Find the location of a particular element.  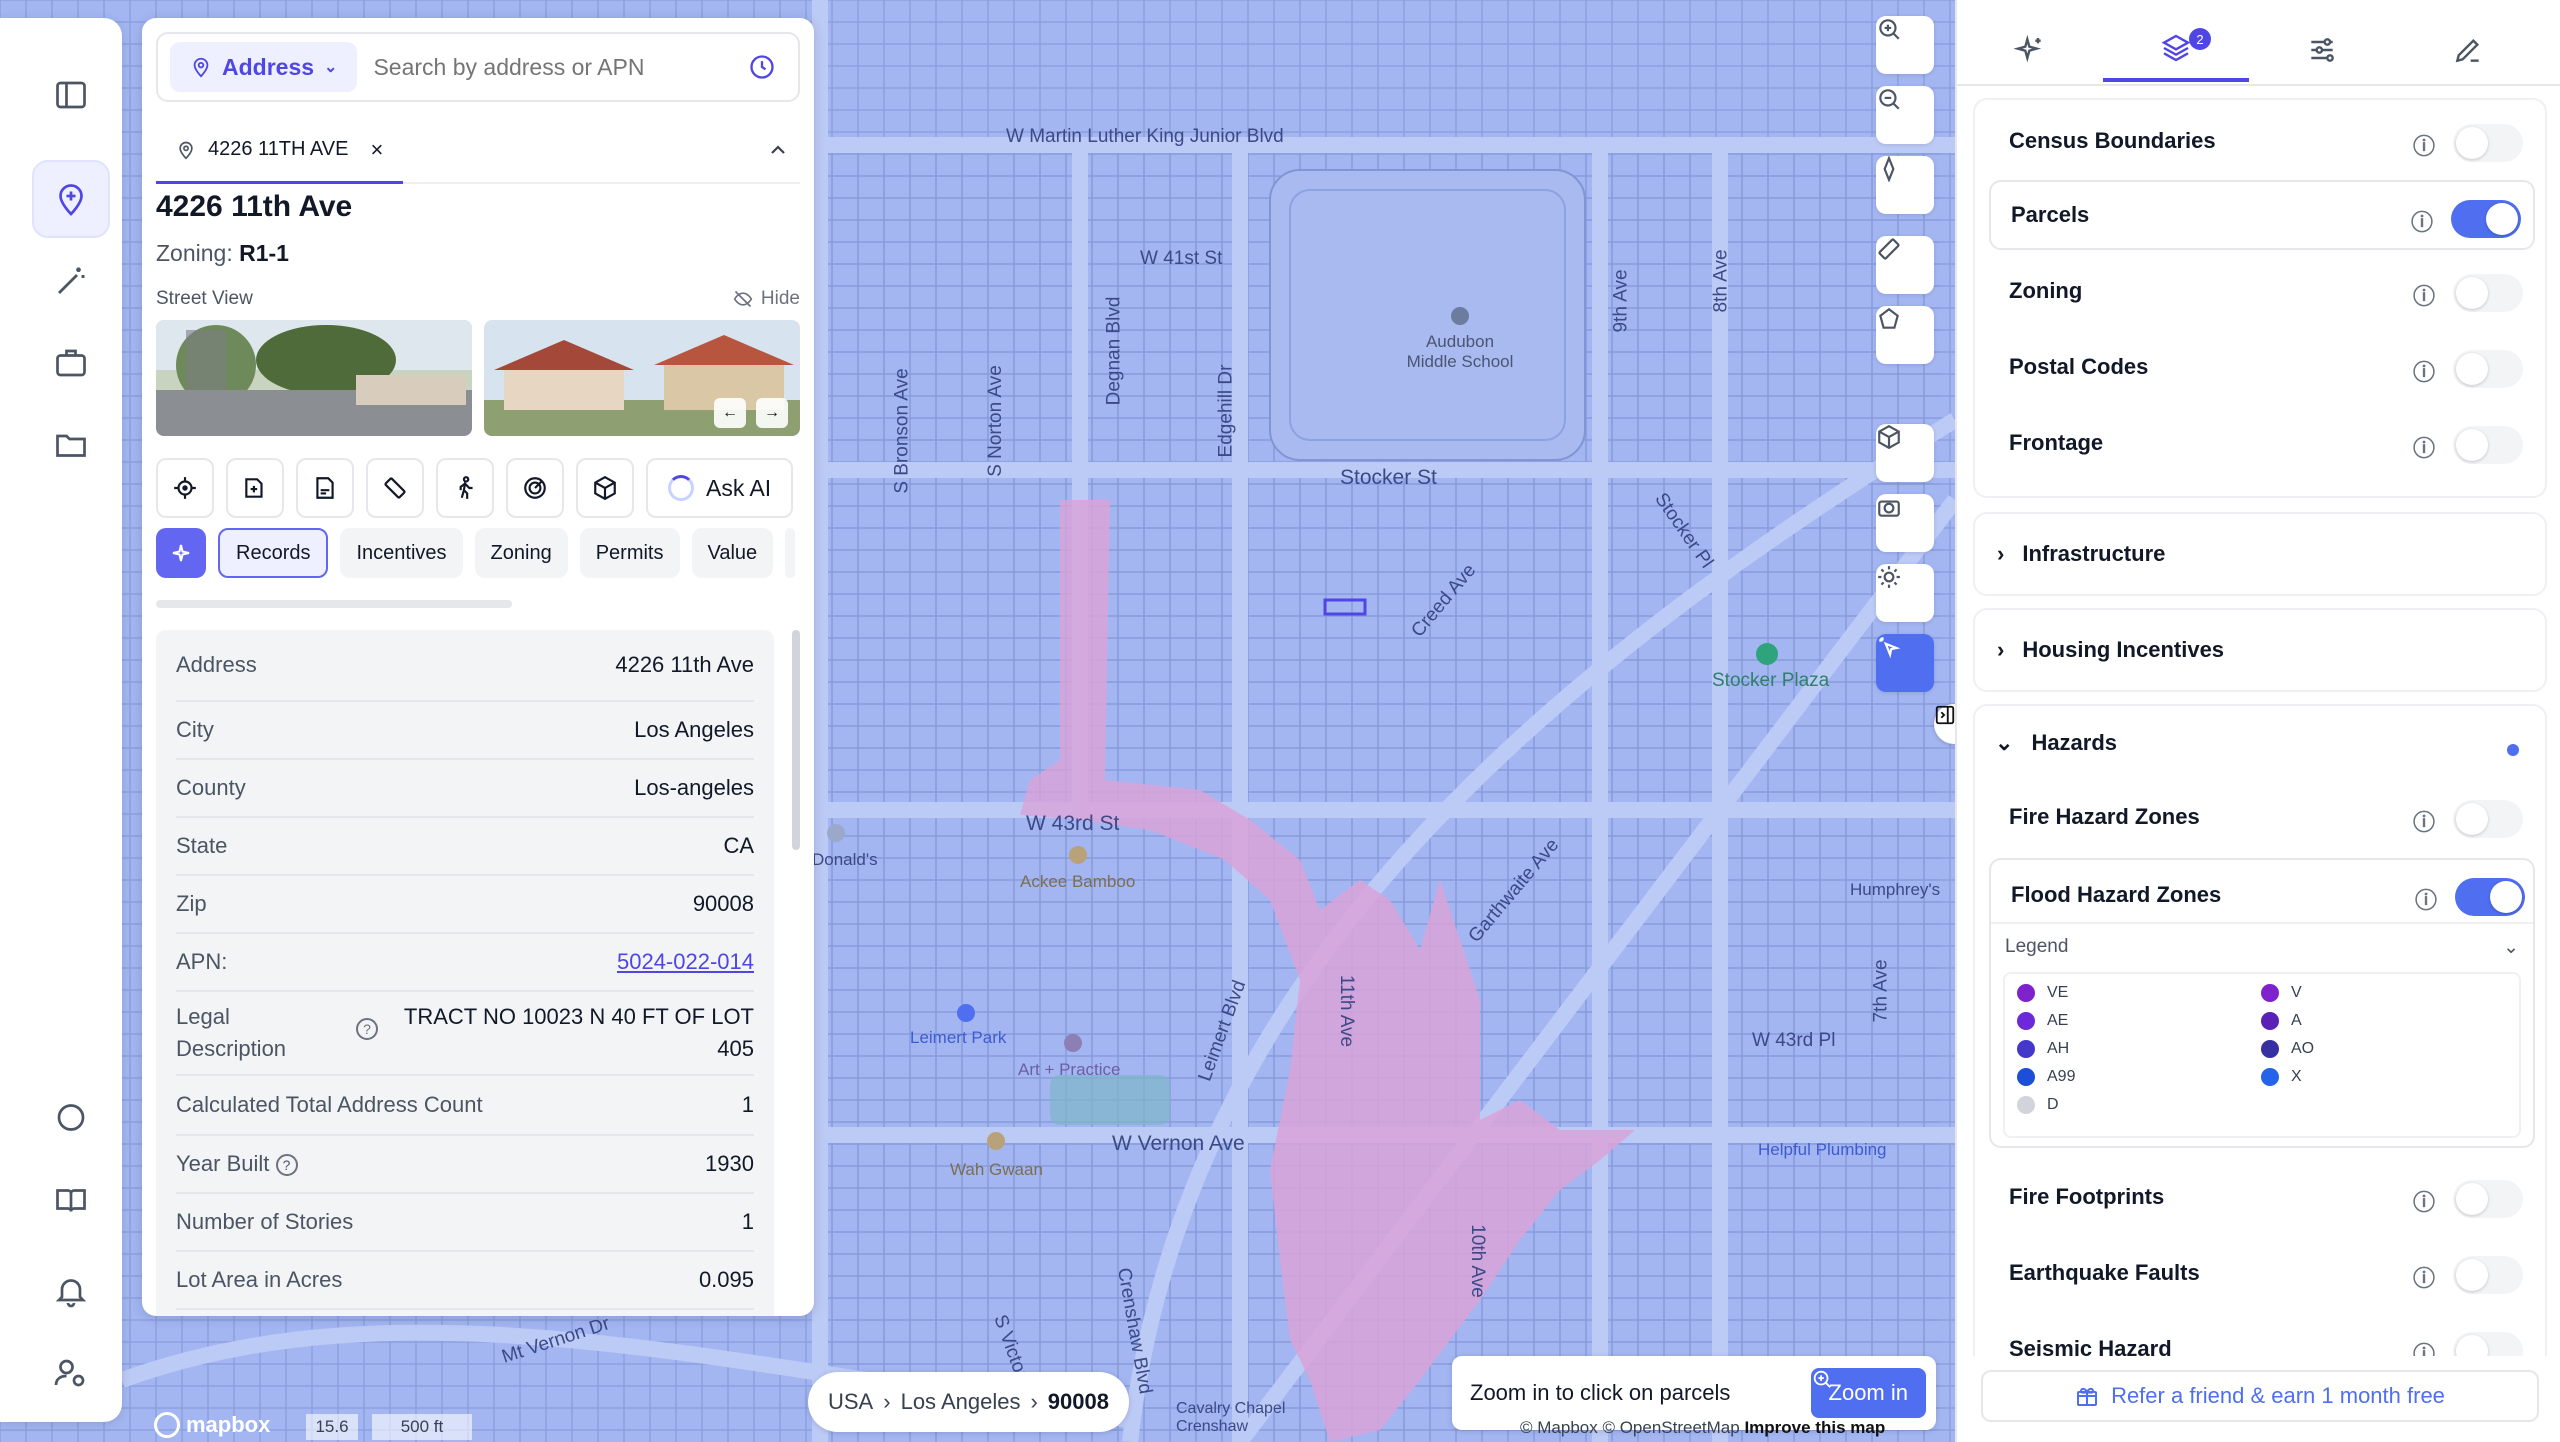

records-scrollbar is located at coordinates (796, 740).